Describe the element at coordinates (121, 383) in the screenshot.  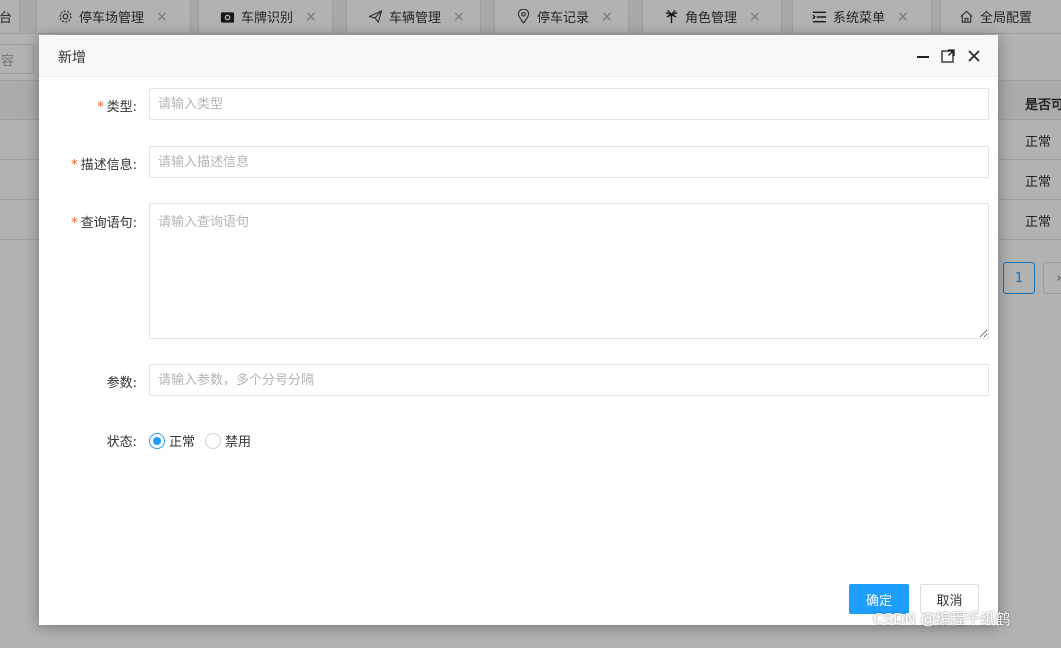
I see `params-label: 参数:` at that location.